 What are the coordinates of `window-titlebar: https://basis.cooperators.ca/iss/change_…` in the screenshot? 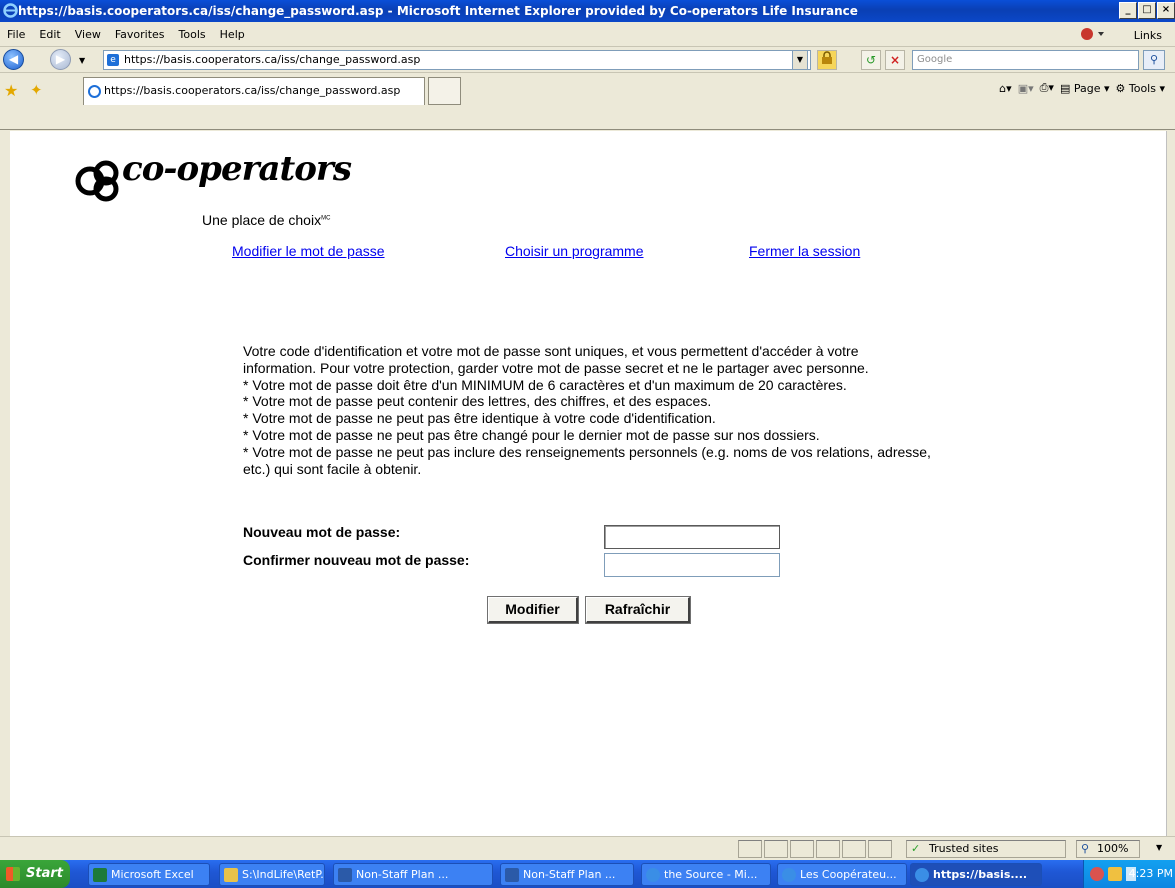 It's located at (587, 11).